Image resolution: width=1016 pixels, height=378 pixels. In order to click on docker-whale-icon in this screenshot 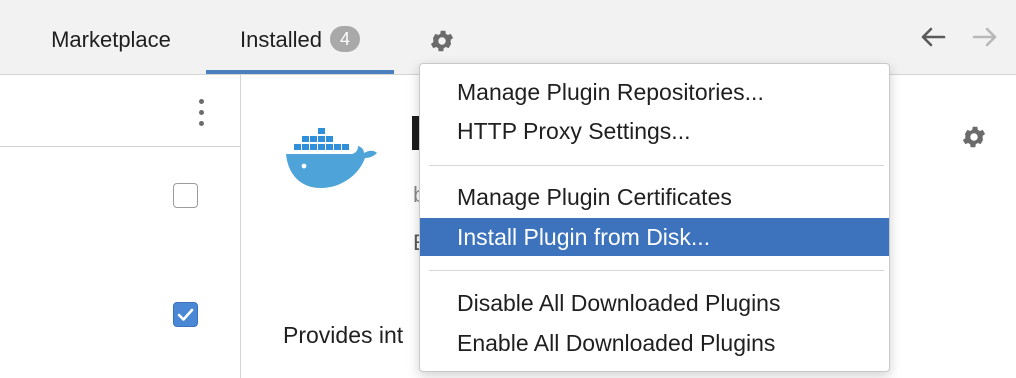, I will do `click(331, 158)`.